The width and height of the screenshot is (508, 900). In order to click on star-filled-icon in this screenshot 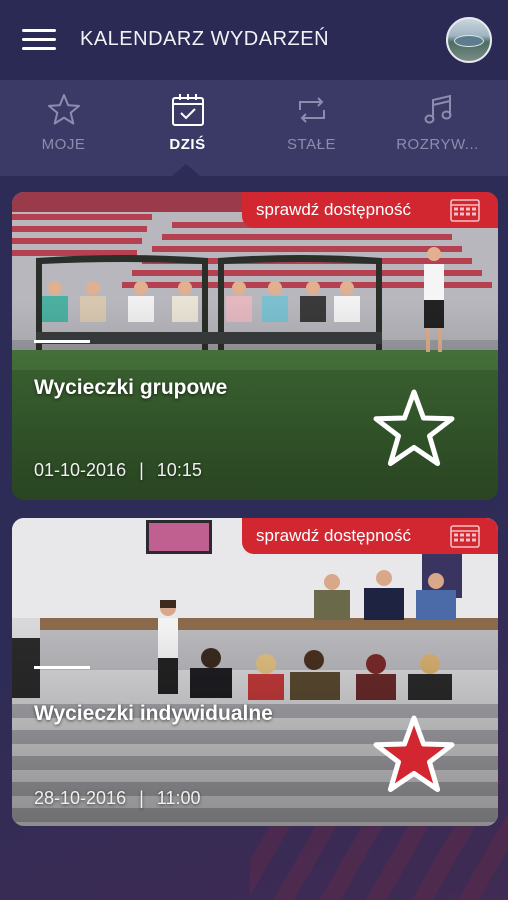, I will do `click(414, 754)`.